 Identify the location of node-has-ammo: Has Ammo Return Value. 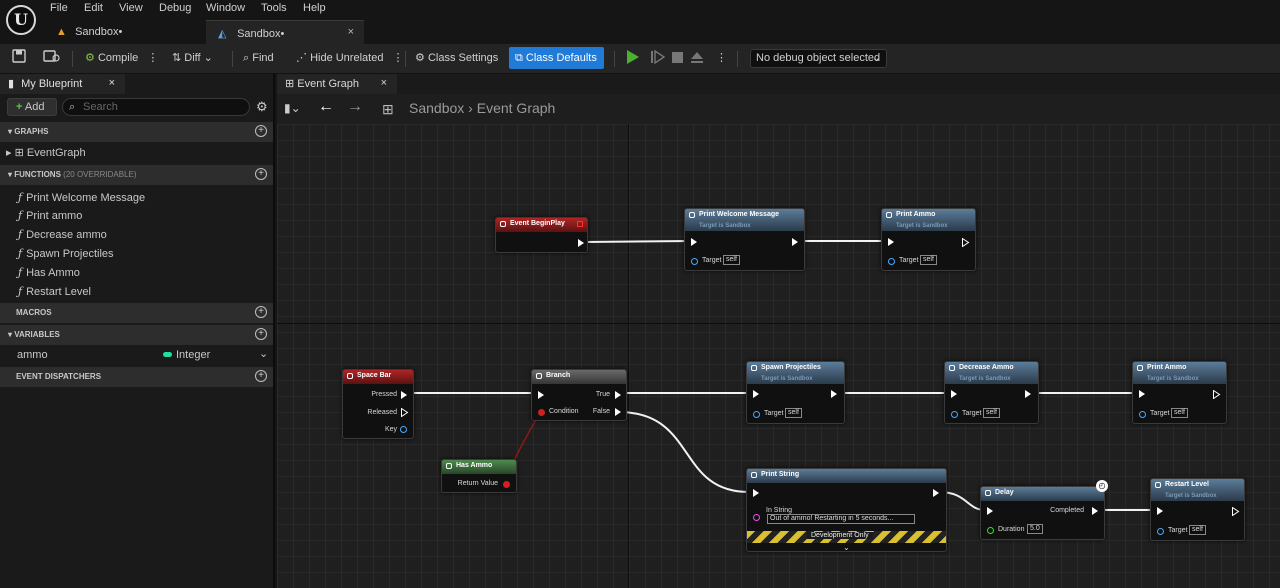
(479, 476).